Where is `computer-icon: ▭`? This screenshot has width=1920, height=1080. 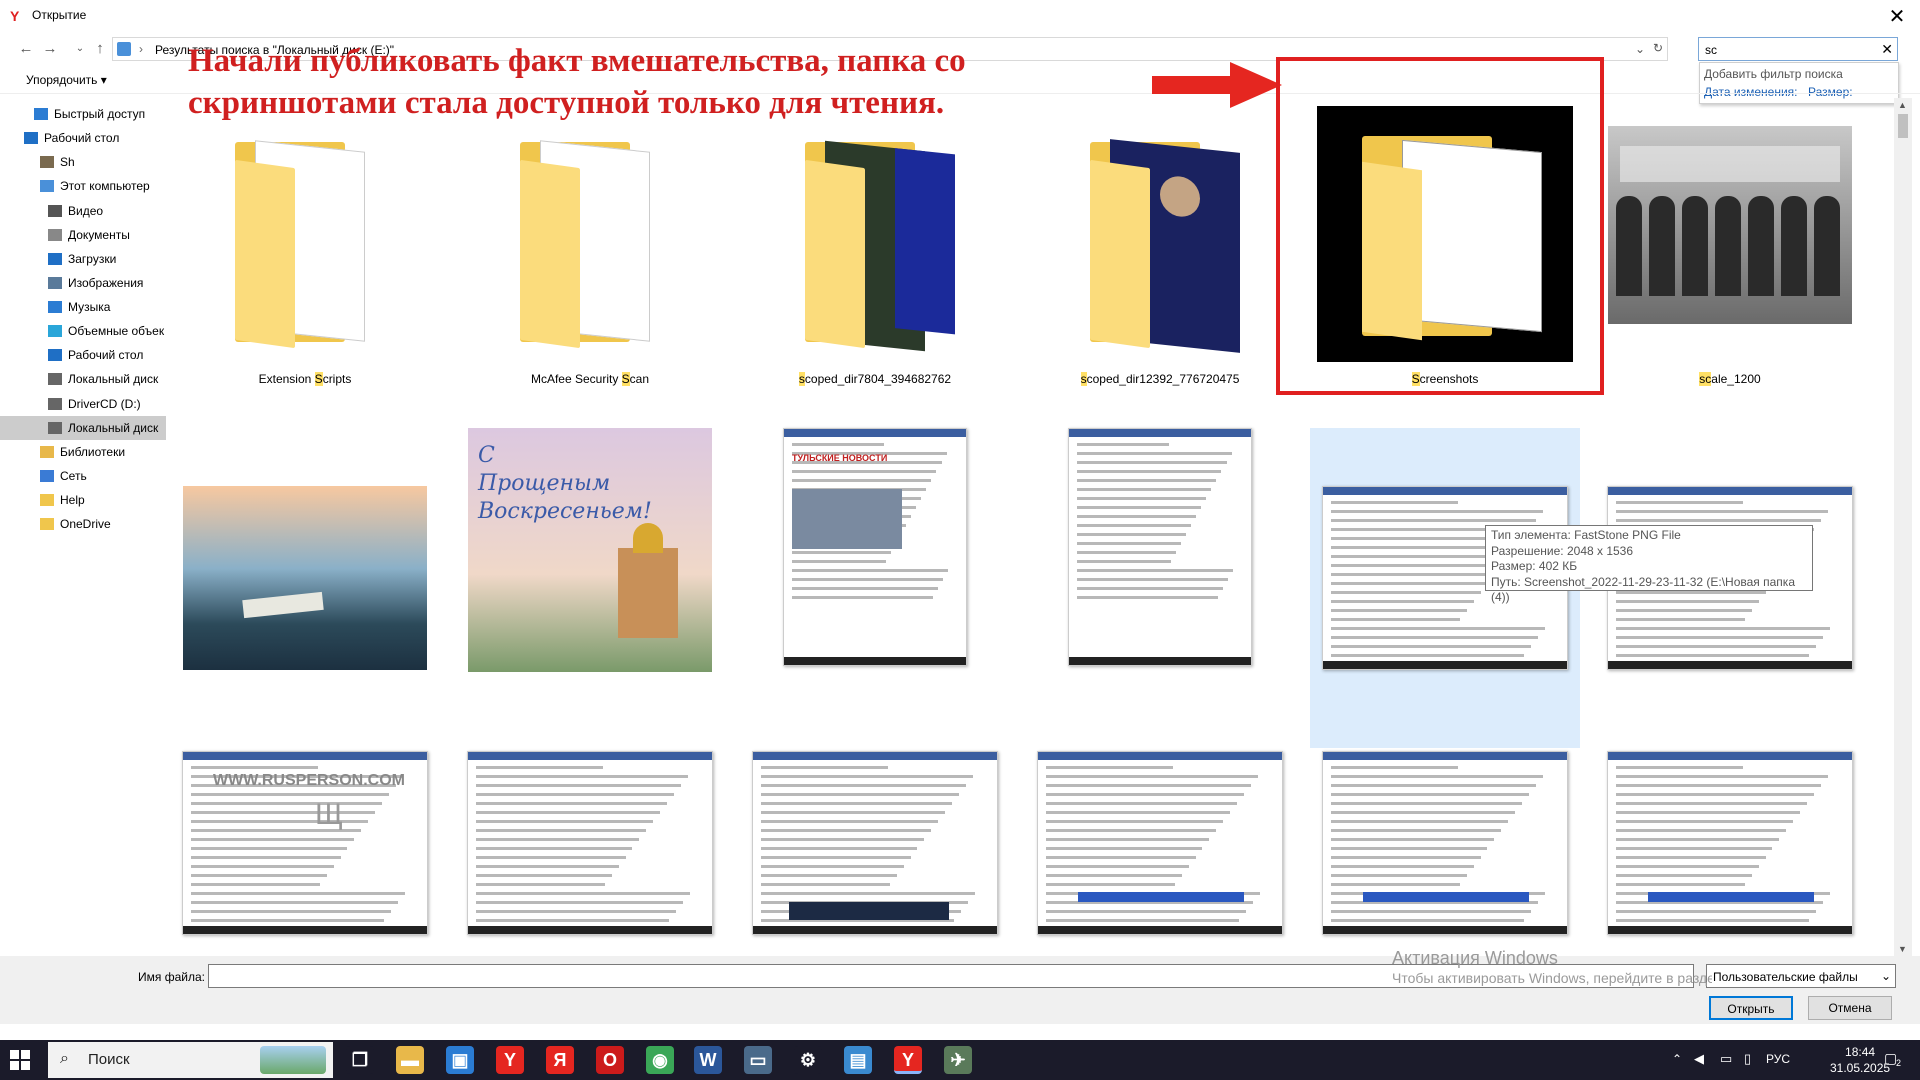 computer-icon: ▭ is located at coordinates (758, 1060).